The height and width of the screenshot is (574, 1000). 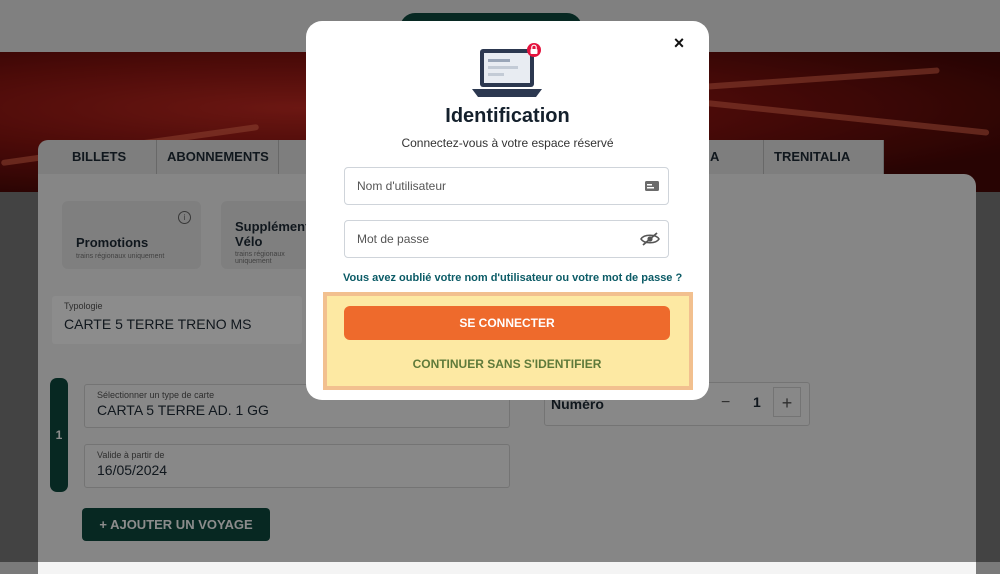 What do you see at coordinates (393, 239) in the screenshot?
I see `password-placeholder: Mot de passe` at bounding box center [393, 239].